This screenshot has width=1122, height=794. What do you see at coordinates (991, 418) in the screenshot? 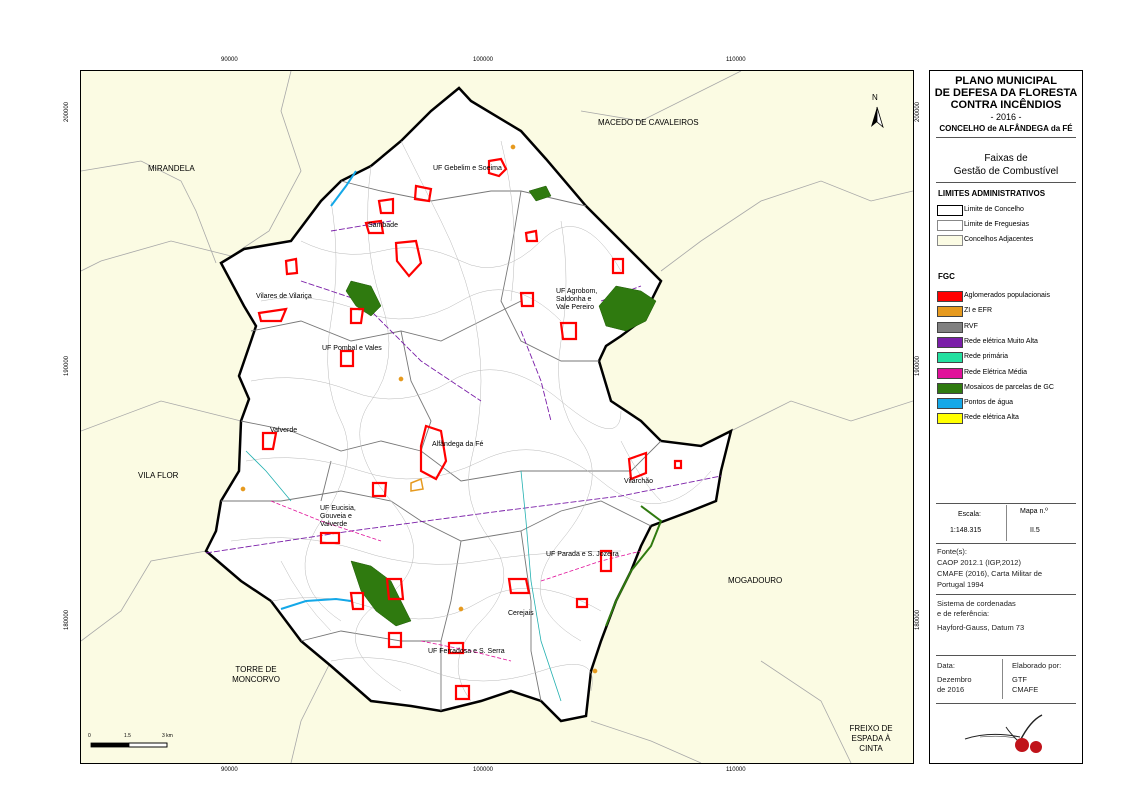
I see `label-fgc-8: Rede elétrica Alta` at bounding box center [991, 418].